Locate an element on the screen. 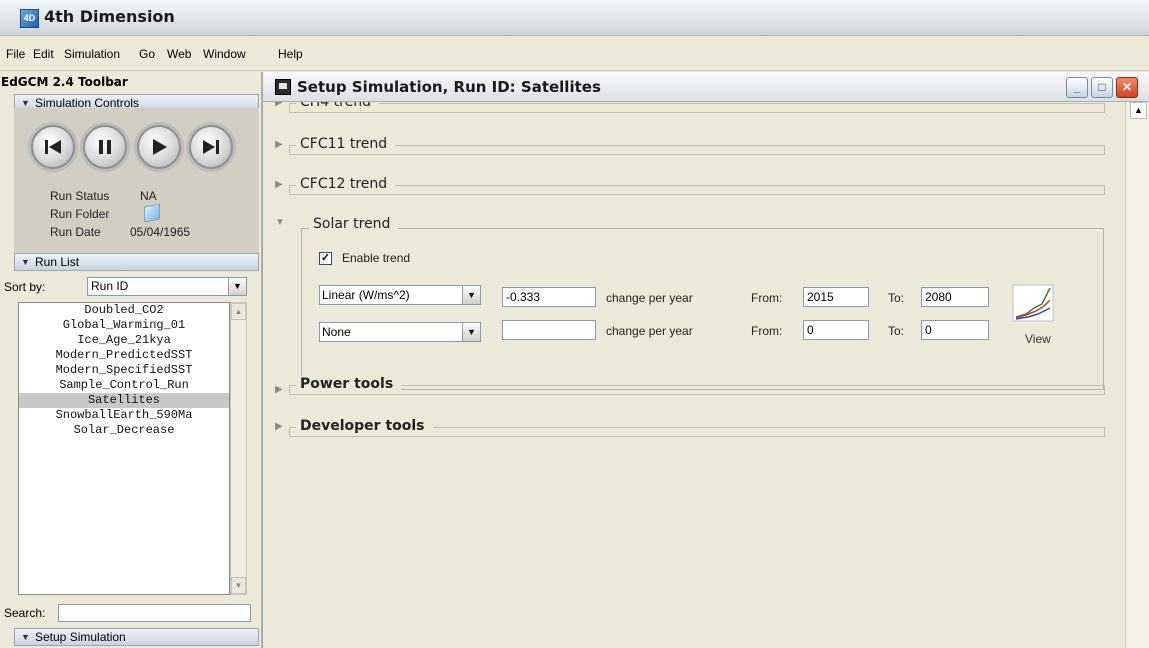 The width and height of the screenshot is (1149, 648). menu-help: Help is located at coordinates (290, 54).